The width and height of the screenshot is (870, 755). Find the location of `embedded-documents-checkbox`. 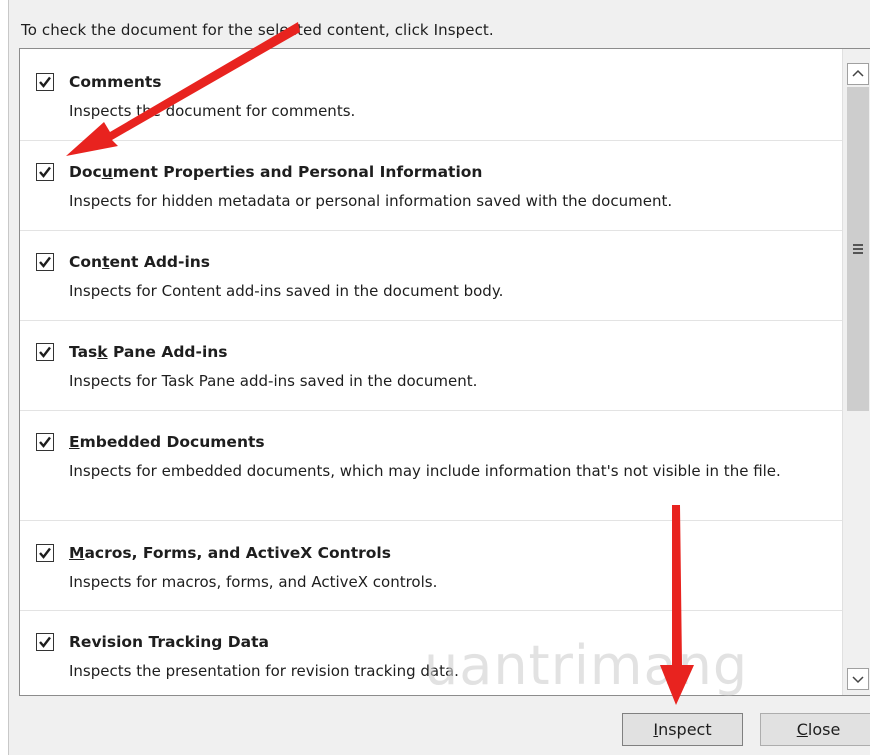

embedded-documents-checkbox is located at coordinates (45, 442).